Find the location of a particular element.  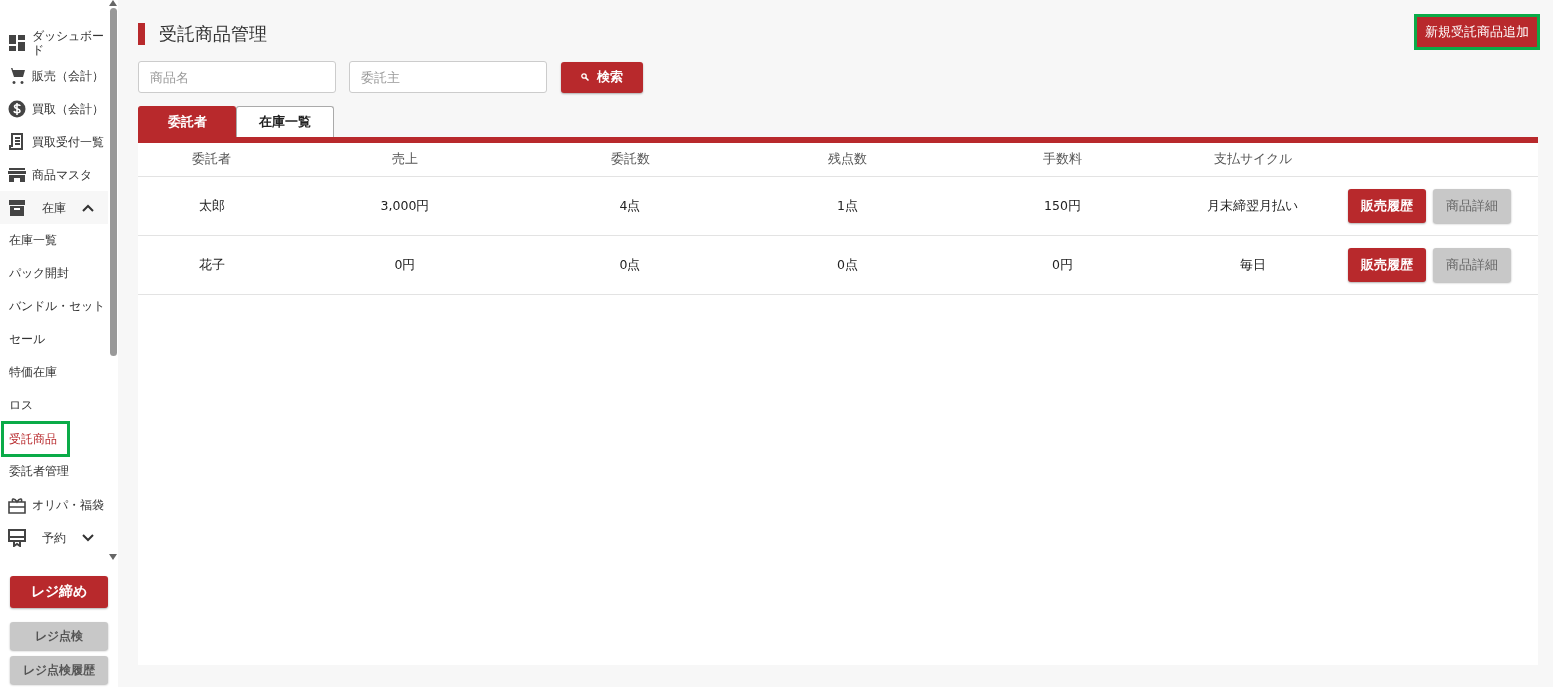

cart-icon is located at coordinates (17, 75).